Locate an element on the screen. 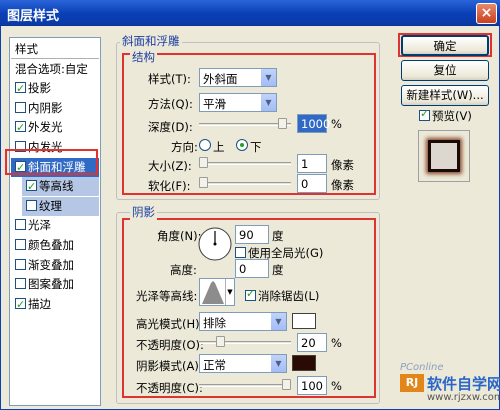 This screenshot has width=500, height=410. style-item-2: 投影 is located at coordinates (55, 88).